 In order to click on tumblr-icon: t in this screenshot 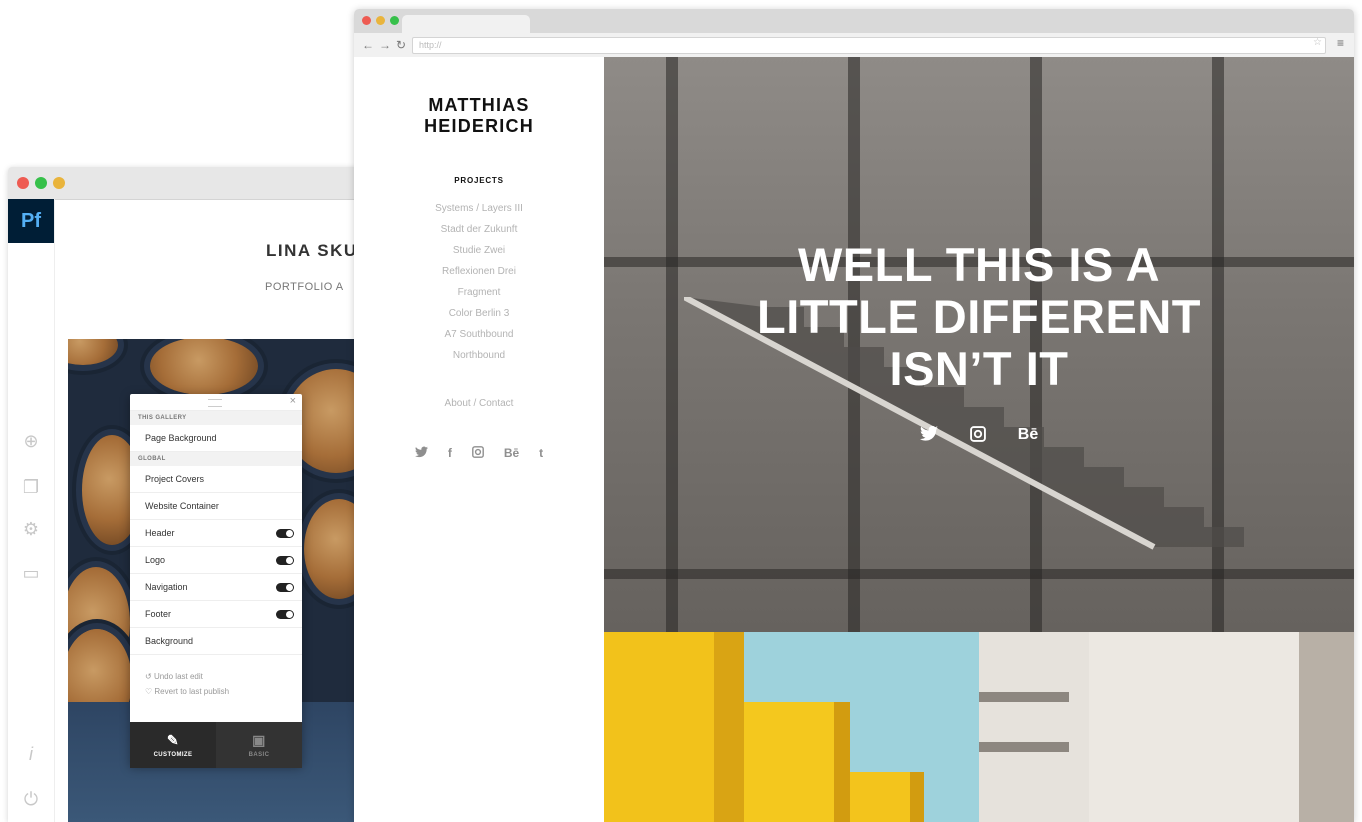, I will do `click(541, 453)`.